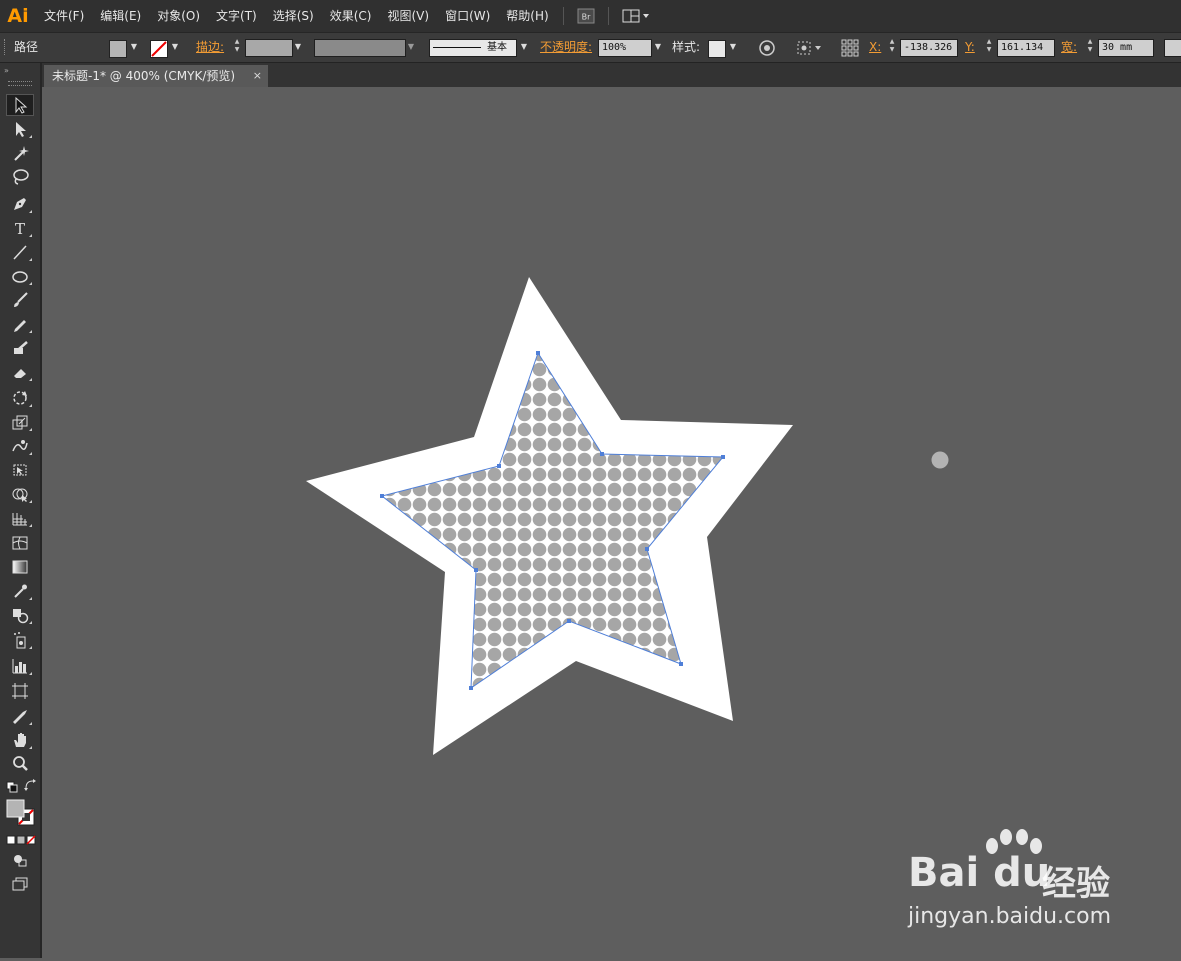 The image size is (1181, 961). What do you see at coordinates (20, 764) in the screenshot?
I see `zoom-tool` at bounding box center [20, 764].